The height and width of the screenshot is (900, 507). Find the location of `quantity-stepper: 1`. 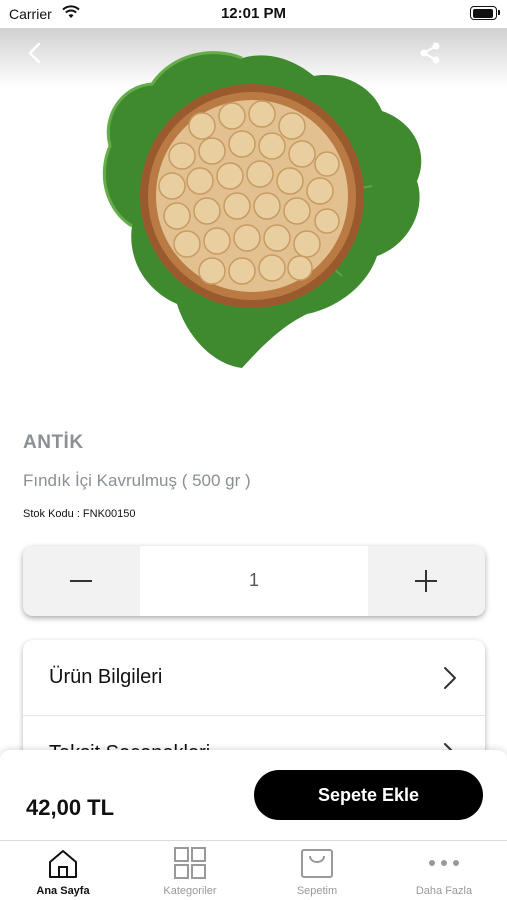

quantity-stepper: 1 is located at coordinates (254, 581).